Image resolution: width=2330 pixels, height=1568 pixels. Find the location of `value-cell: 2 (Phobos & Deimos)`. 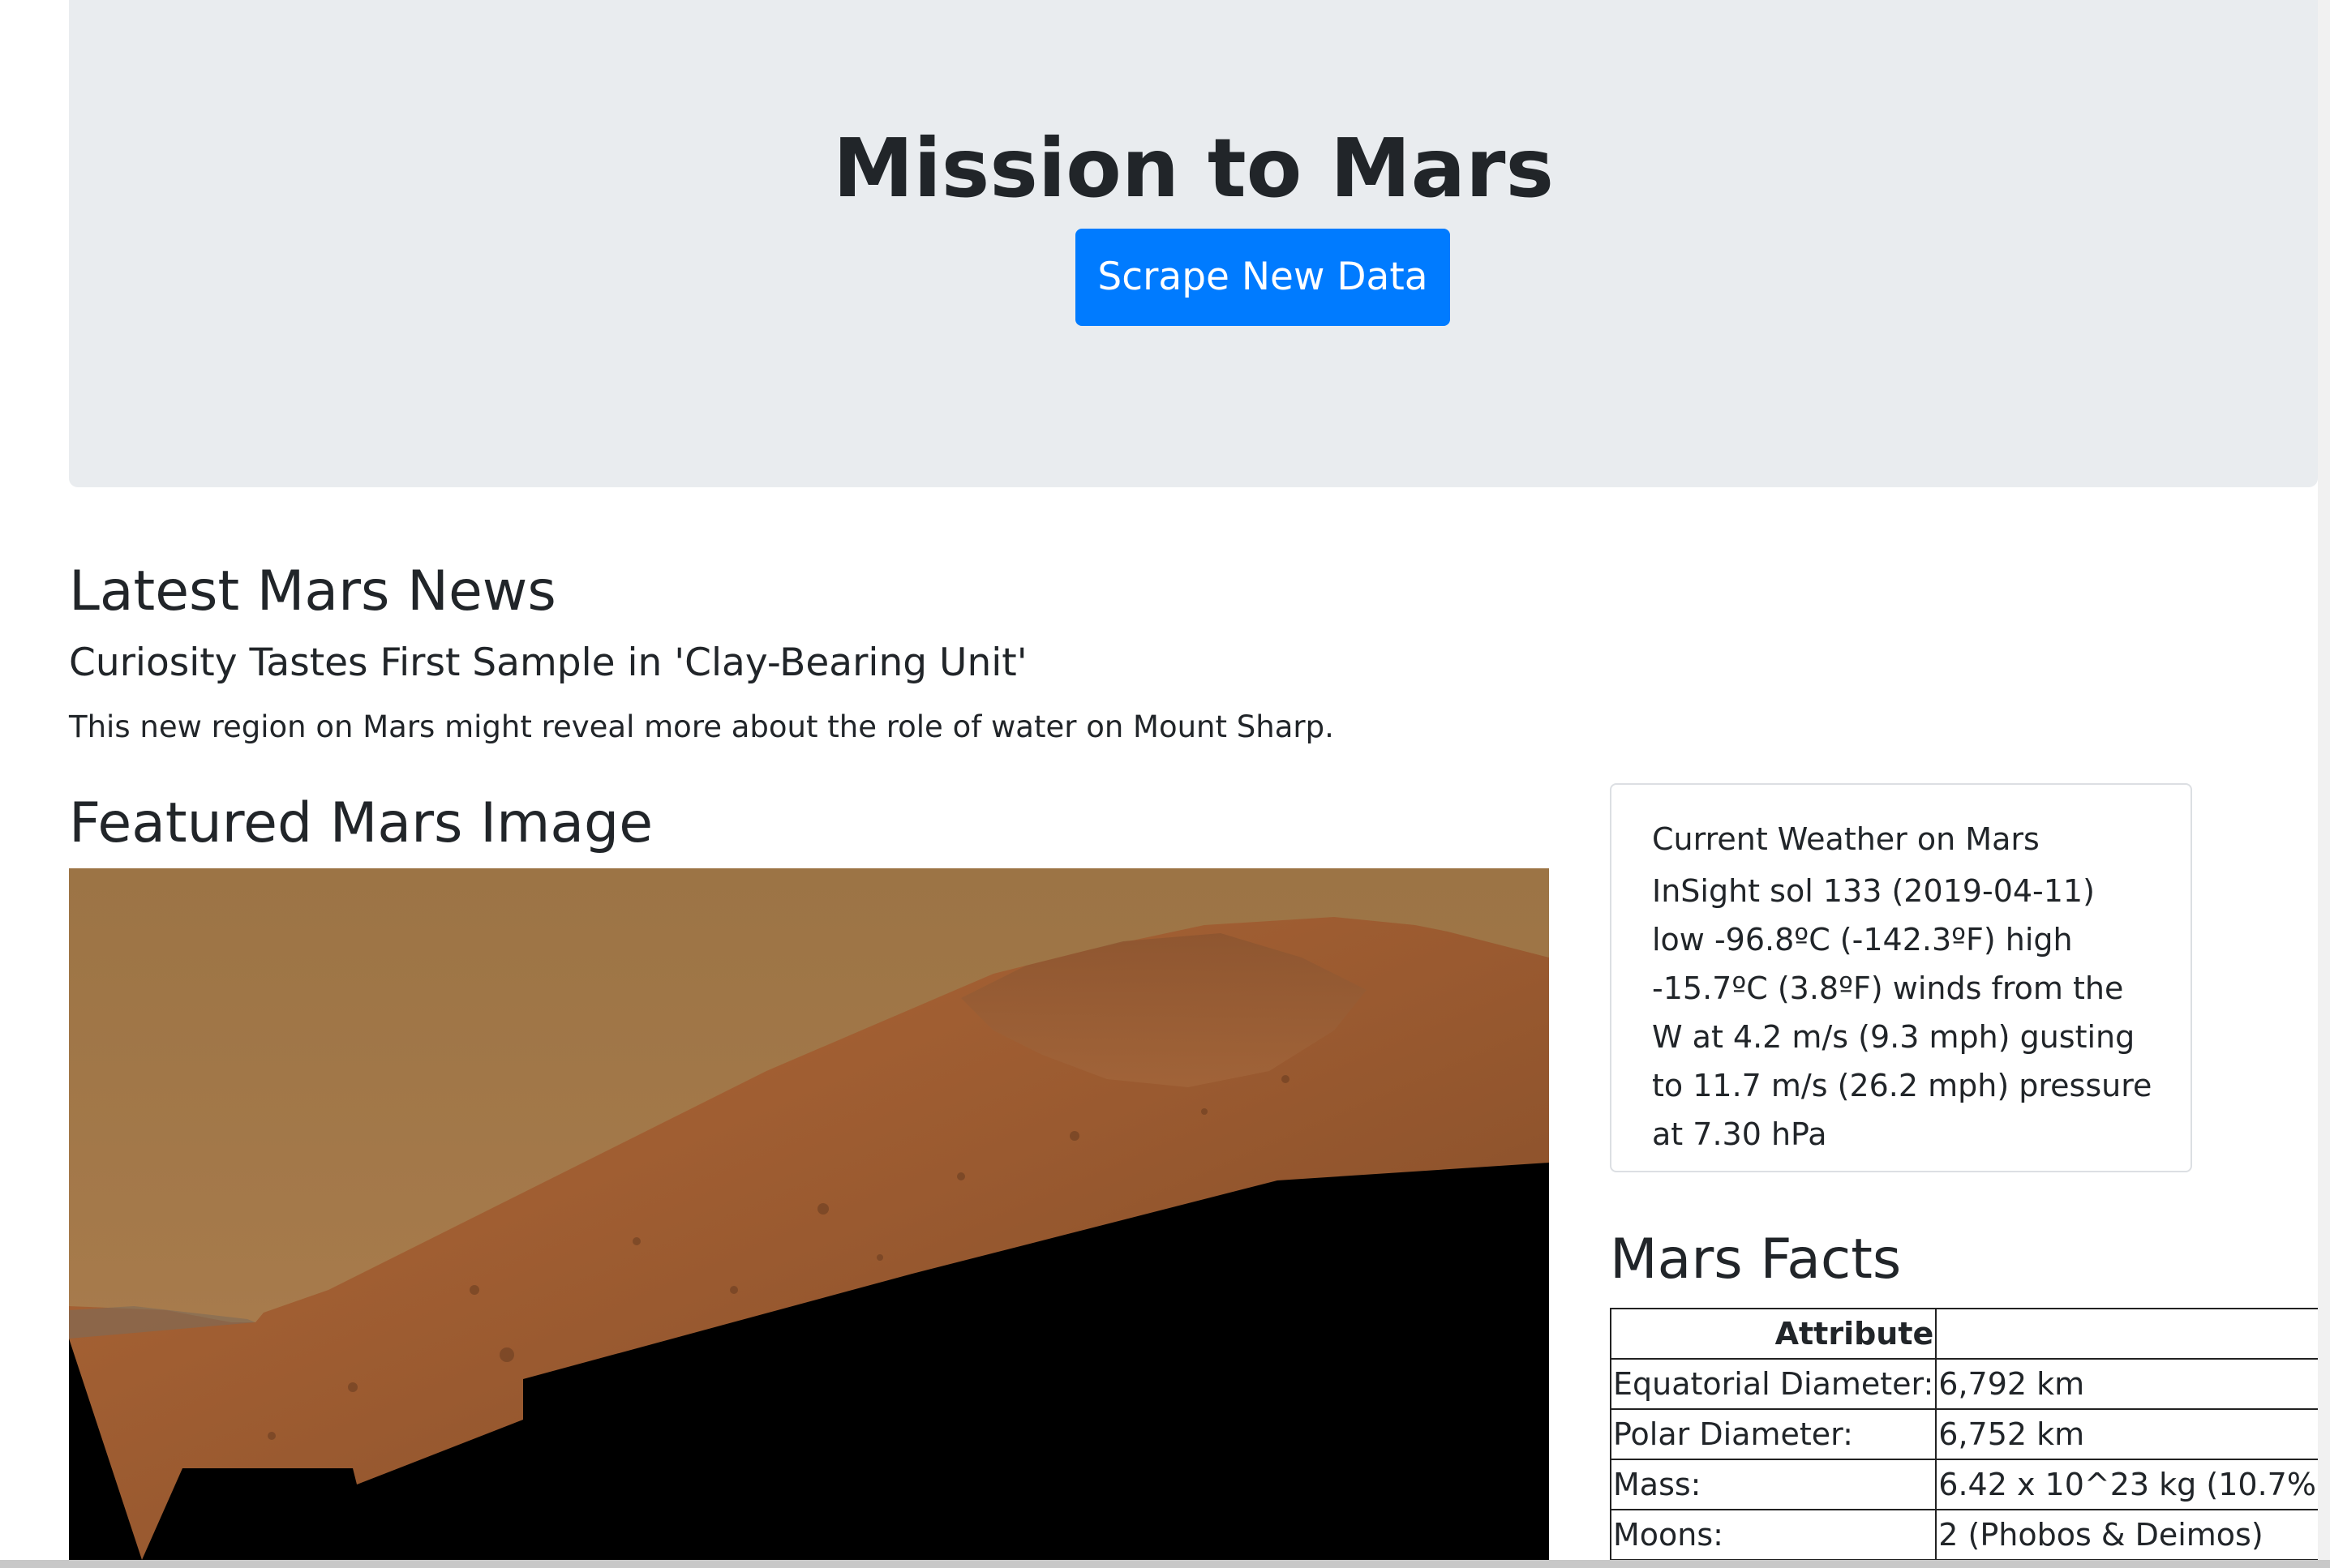

value-cell: 2 (Phobos & Deimos) is located at coordinates (2132, 1535).